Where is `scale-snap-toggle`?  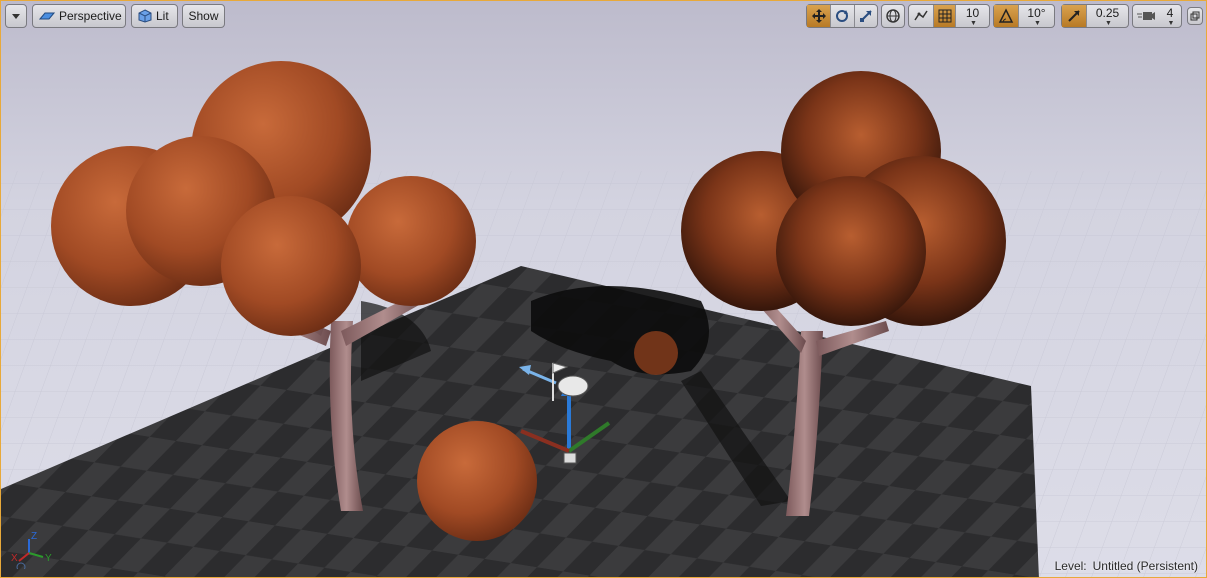
scale-snap-toggle is located at coordinates (1074, 16).